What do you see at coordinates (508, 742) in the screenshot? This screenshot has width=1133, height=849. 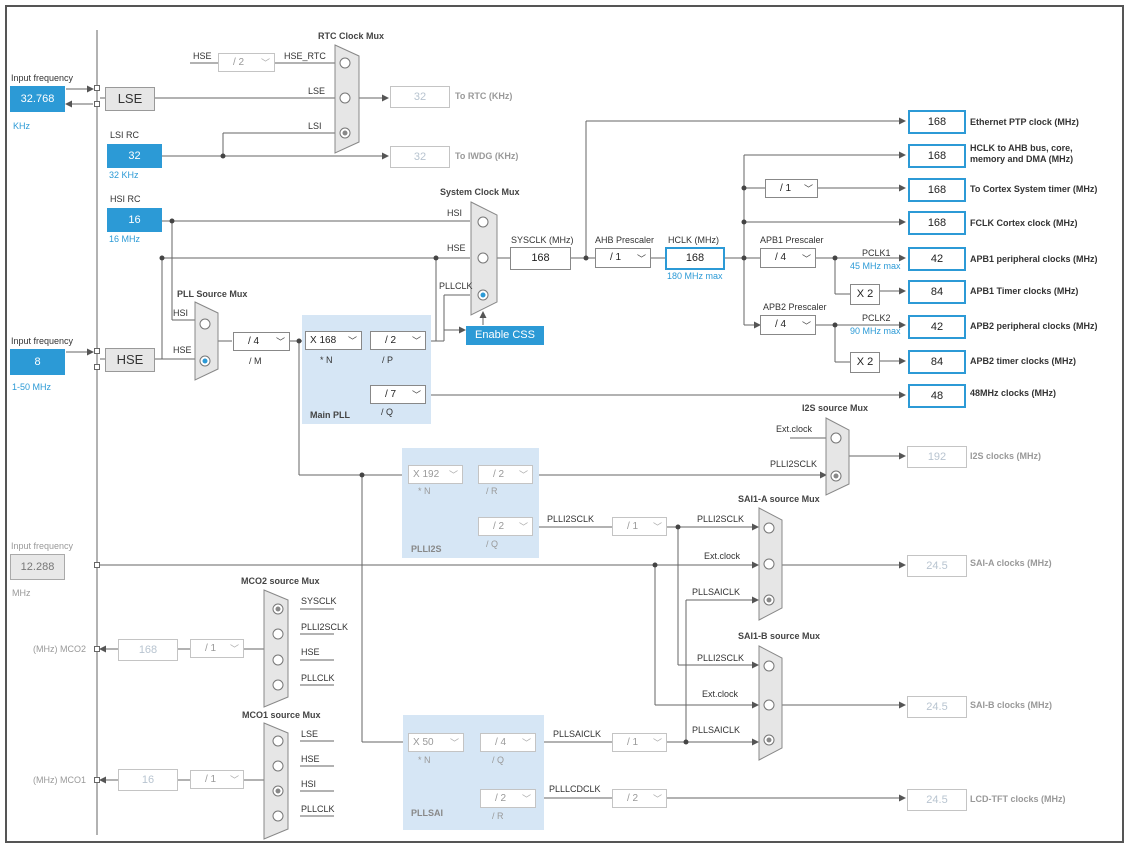 I see `pllsai-q-divider-select: / 4 ﹀` at bounding box center [508, 742].